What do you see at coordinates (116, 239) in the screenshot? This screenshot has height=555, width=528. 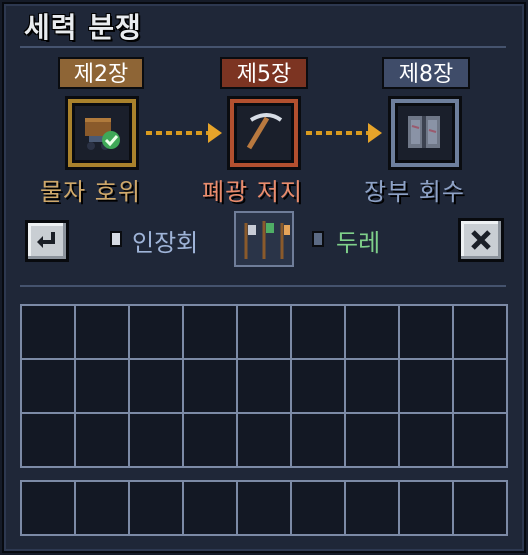 I see `tab-indicator-left` at bounding box center [116, 239].